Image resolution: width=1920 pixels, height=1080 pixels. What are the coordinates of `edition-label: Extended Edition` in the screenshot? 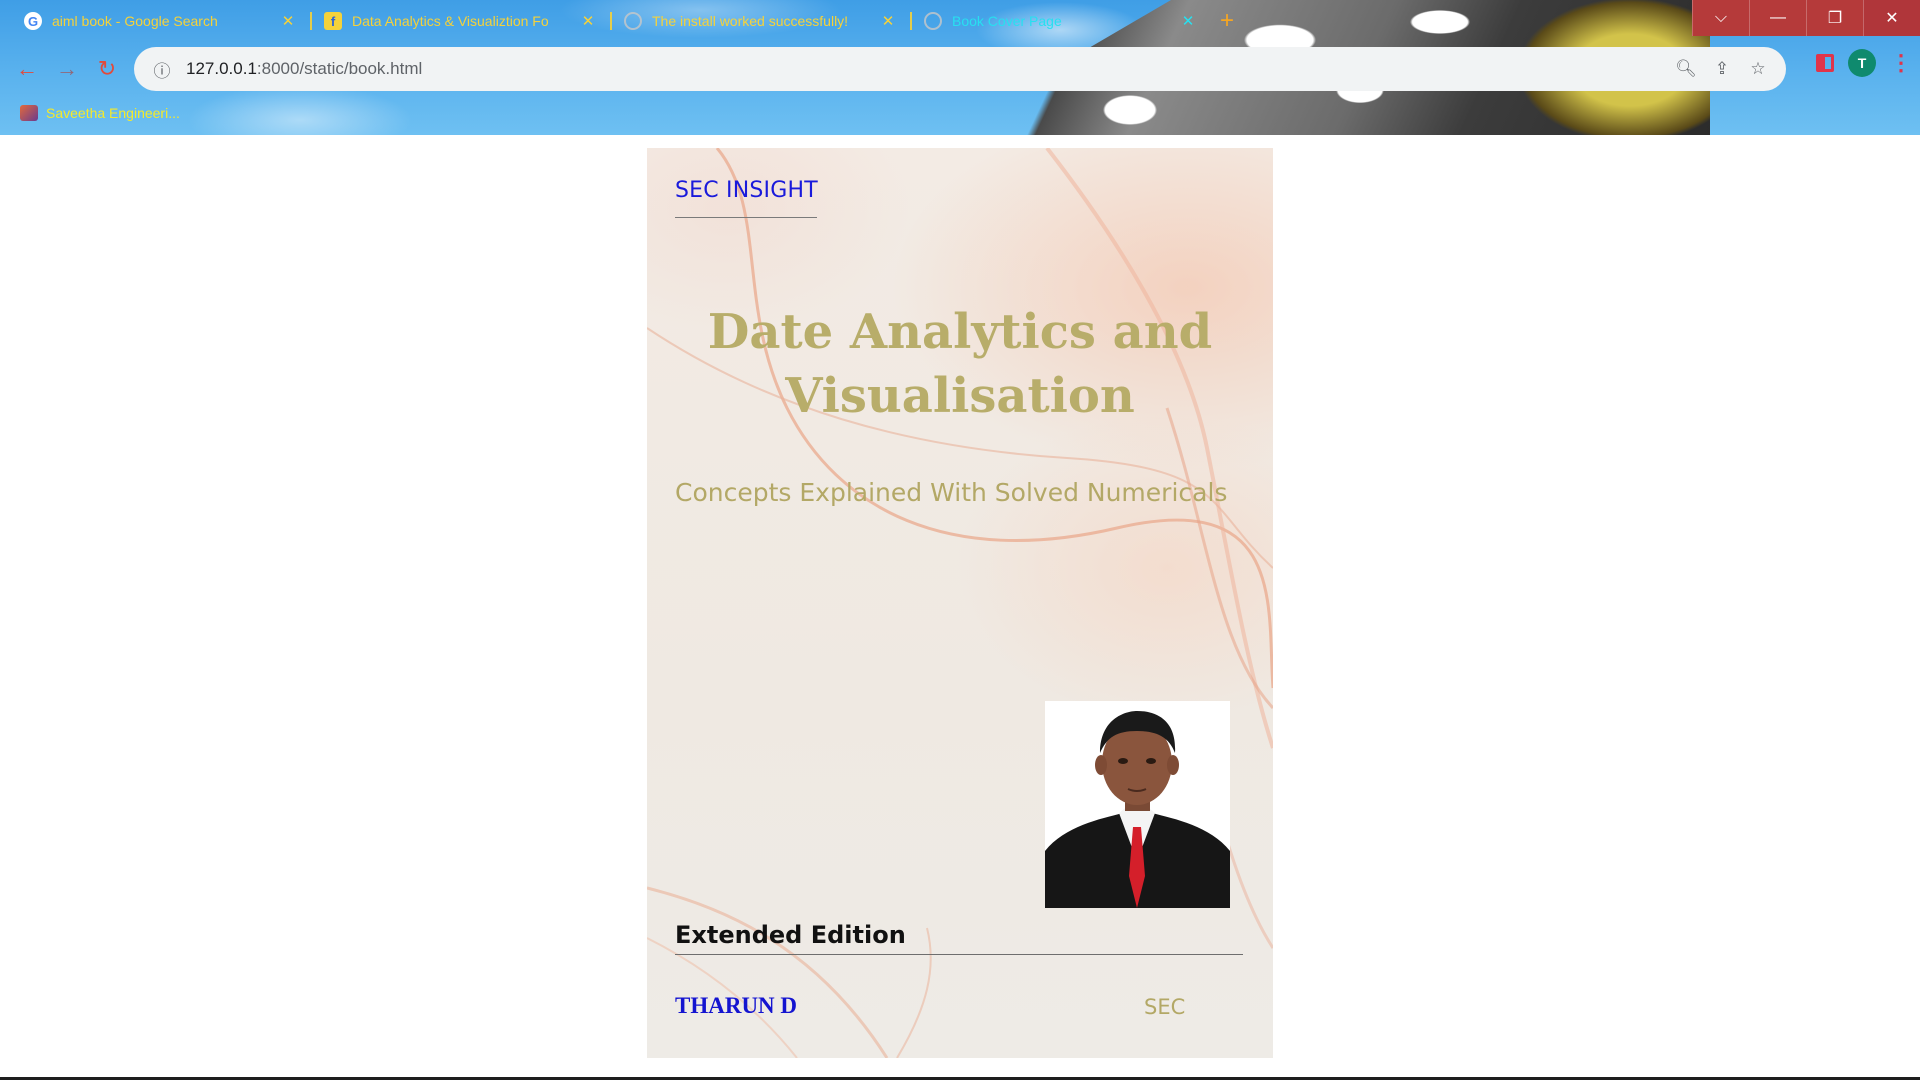 It's located at (790, 935).